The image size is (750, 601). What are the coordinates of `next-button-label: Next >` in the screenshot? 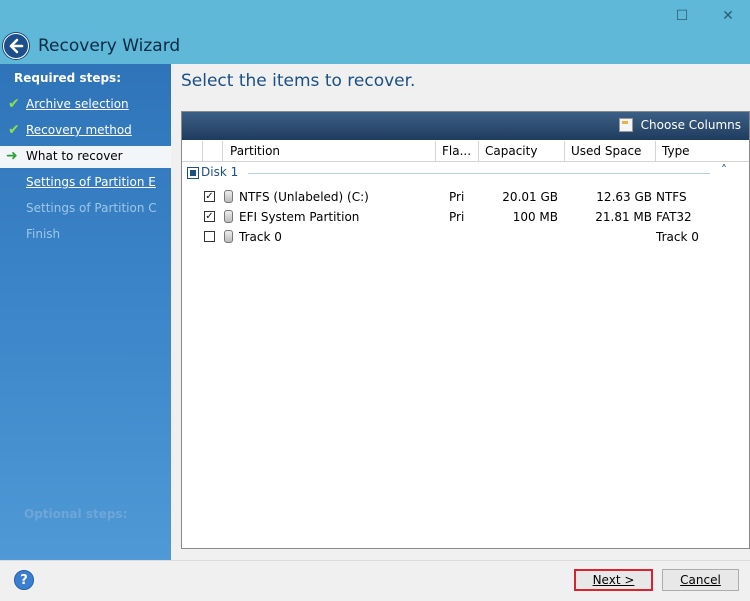 It's located at (613, 580).